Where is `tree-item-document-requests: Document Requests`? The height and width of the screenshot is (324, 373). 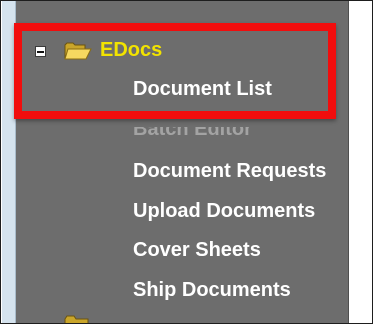
tree-item-document-requests: Document Requests is located at coordinates (229, 171).